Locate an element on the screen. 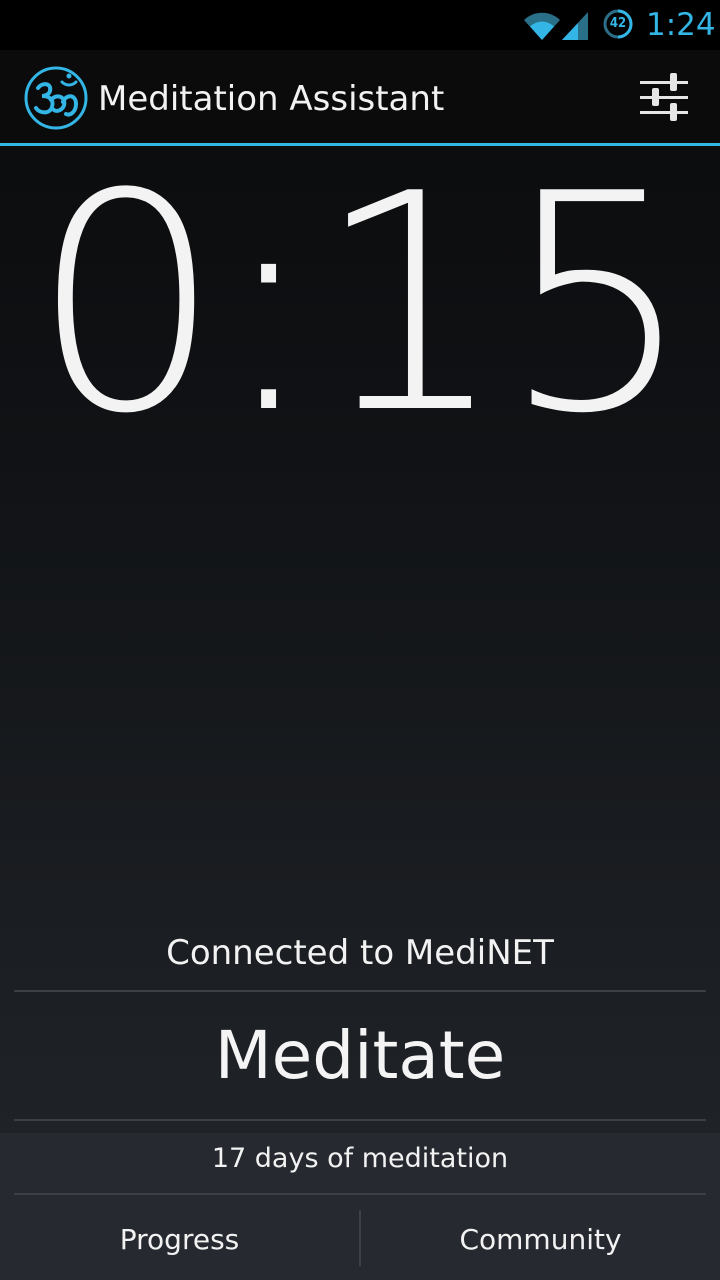  status-bar: 42 1:24 is located at coordinates (360, 25).